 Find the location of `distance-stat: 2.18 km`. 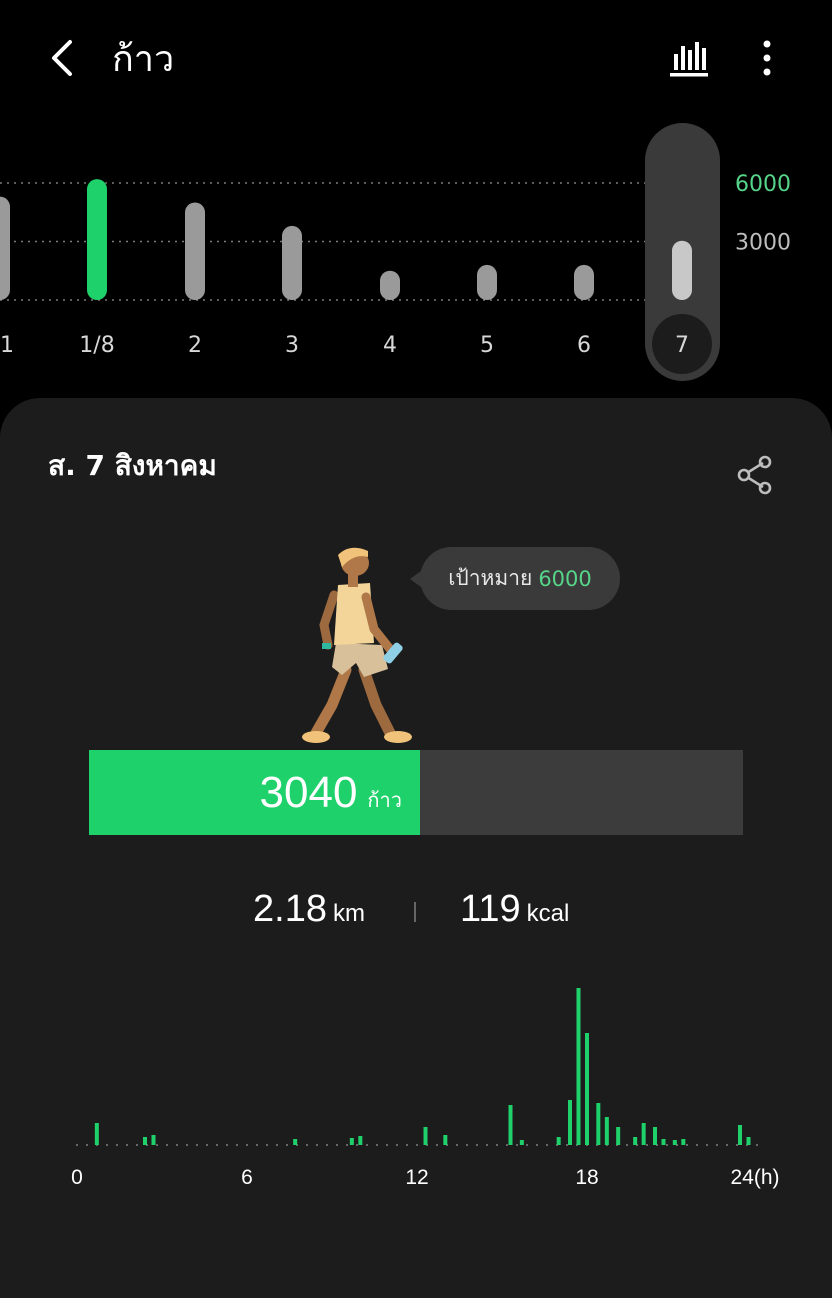

distance-stat: 2.18 km is located at coordinates (309, 909).